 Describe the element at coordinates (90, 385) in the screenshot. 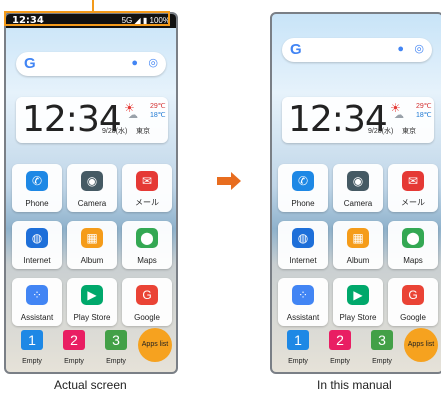

I see `caption-actual-screen: Actual screen` at that location.